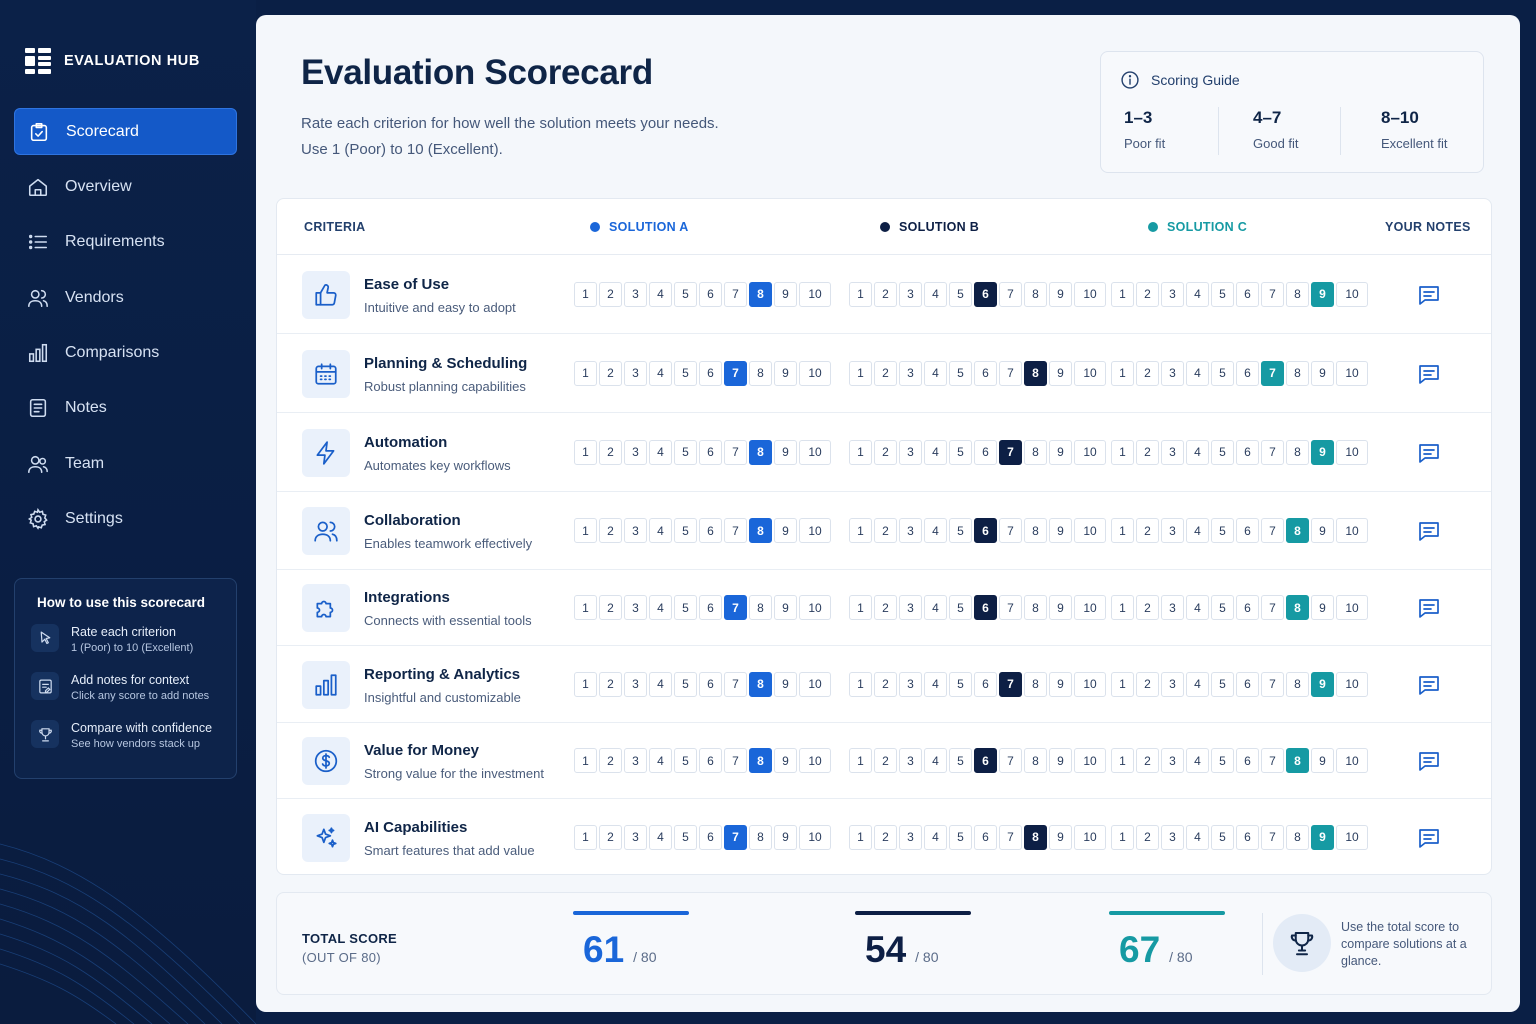 This screenshot has height=1024, width=1536. Describe the element at coordinates (125, 519) in the screenshot. I see `sidebar-item-settings: Settings` at that location.